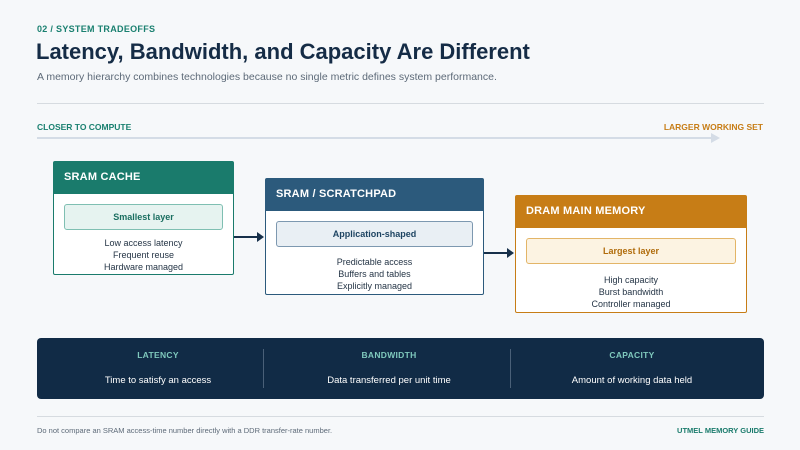  Describe the element at coordinates (720, 430) in the screenshot. I see `footer-brand: UTMEL MEMORY GUIDE` at that location.